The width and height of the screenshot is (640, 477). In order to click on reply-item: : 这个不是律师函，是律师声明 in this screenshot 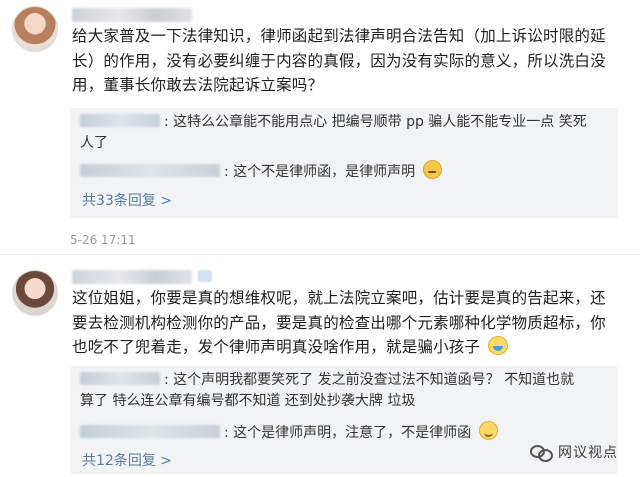, I will do `click(344, 171)`.